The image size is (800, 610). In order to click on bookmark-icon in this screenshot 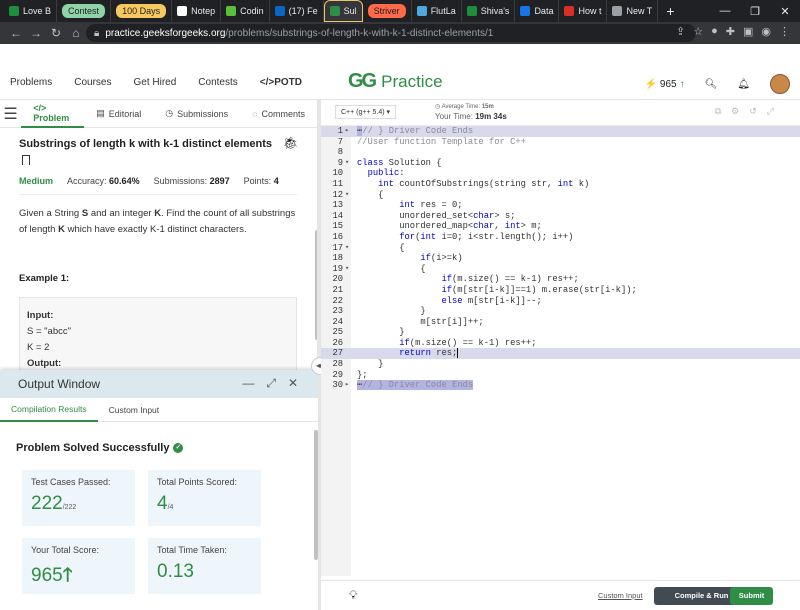, I will do `click(26, 160)`.